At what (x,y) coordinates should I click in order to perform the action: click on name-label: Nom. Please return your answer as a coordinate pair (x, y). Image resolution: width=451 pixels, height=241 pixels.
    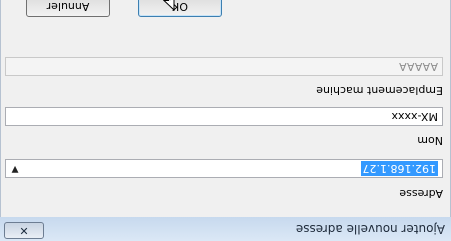
    Looking at the image, I should click on (430, 140).